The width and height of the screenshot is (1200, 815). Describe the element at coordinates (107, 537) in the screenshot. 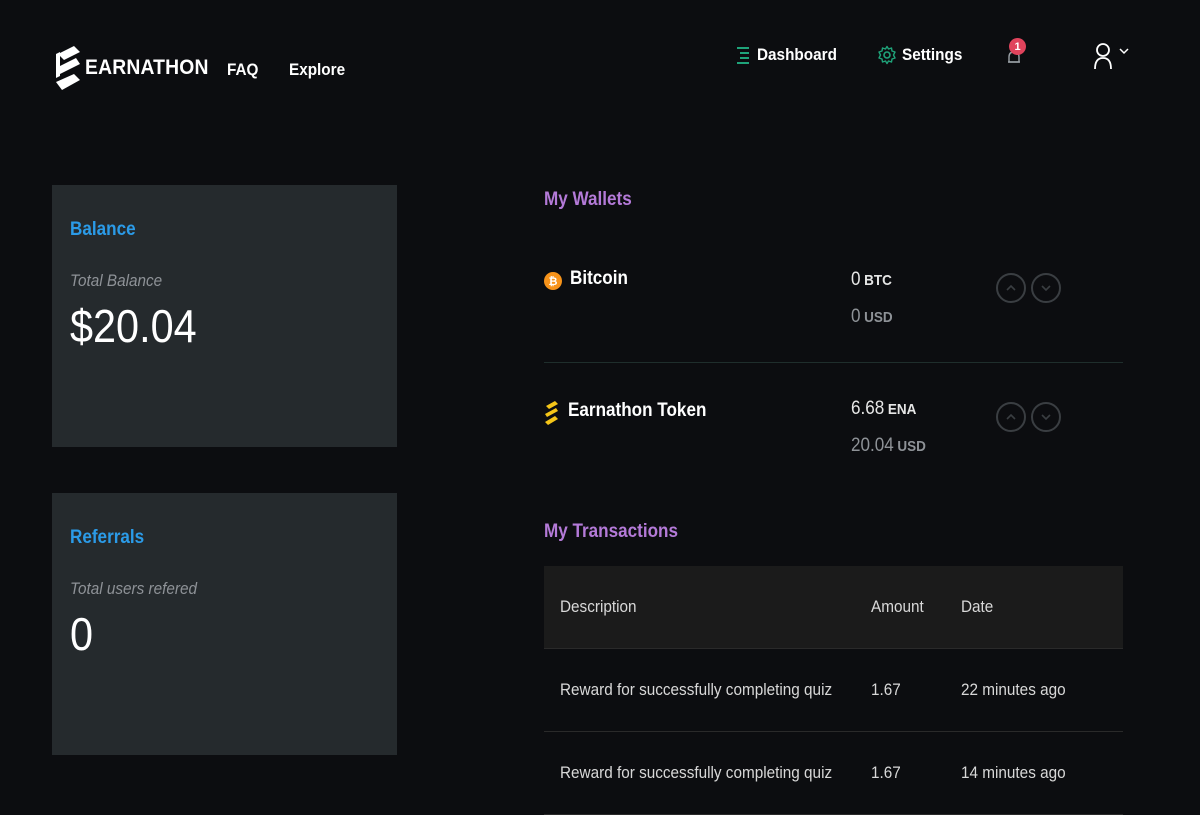

I see `referrals-card-title: Referrals` at that location.